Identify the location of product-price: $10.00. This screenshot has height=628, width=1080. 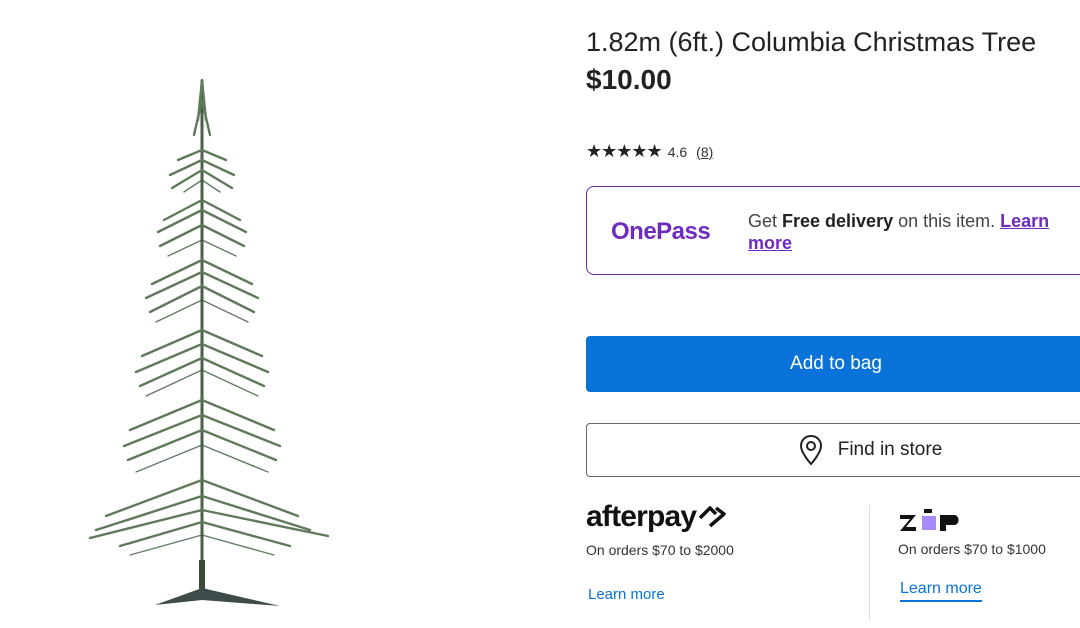
(629, 79).